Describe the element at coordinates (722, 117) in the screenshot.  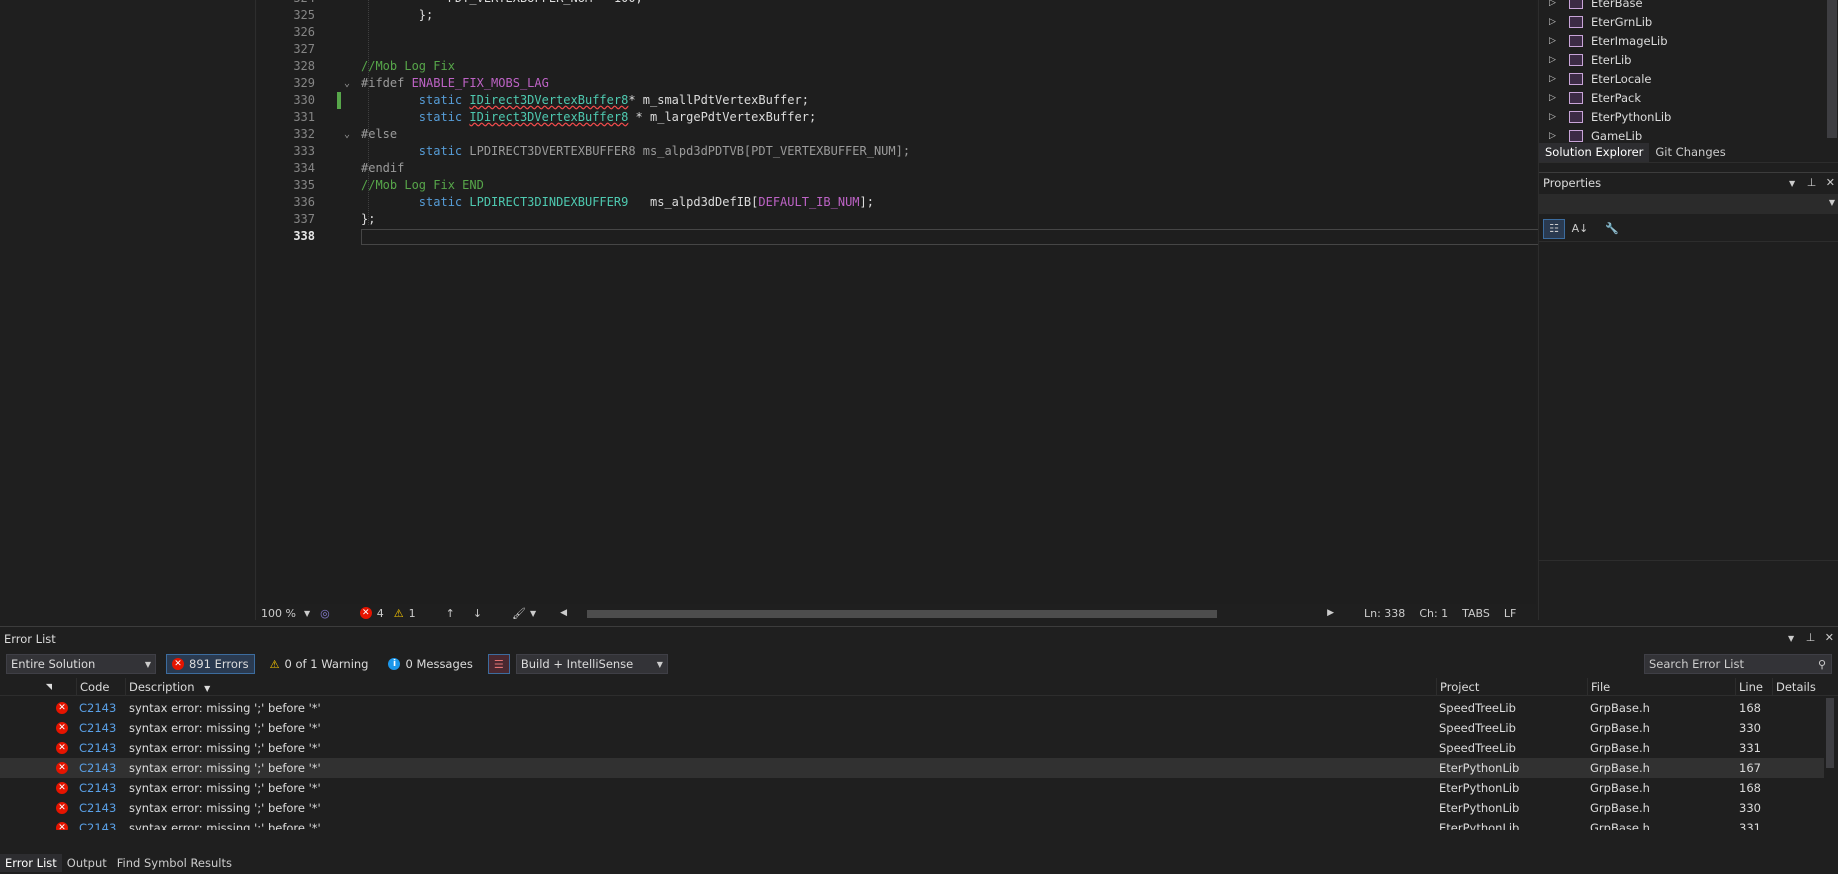
I see `code-token: * m_largePdtVertexBuffer;` at that location.